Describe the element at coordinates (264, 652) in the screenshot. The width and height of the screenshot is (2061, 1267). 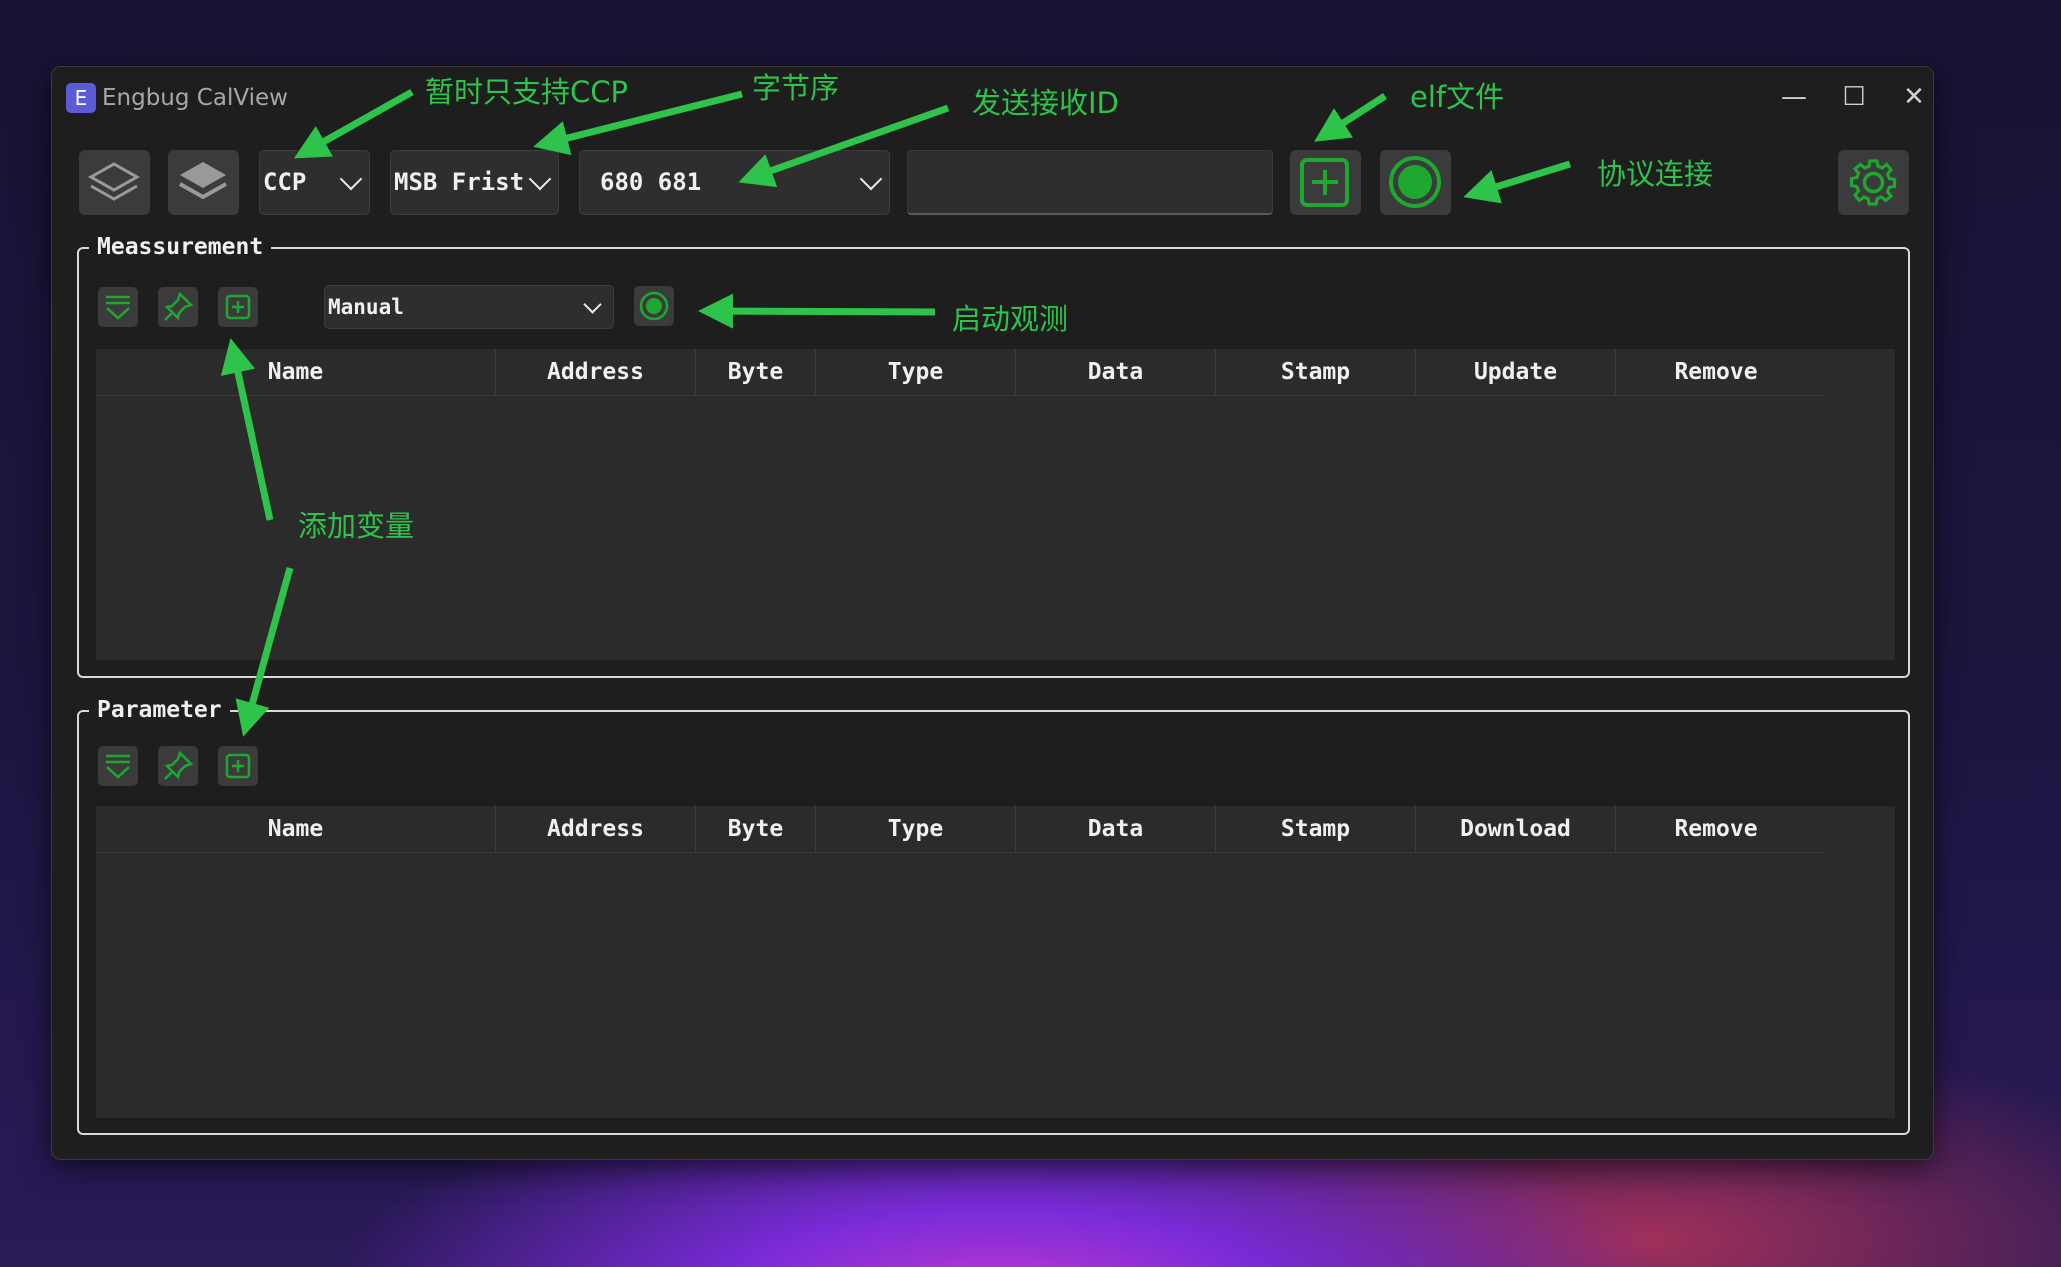
I see `arrow-add-variable-down` at that location.